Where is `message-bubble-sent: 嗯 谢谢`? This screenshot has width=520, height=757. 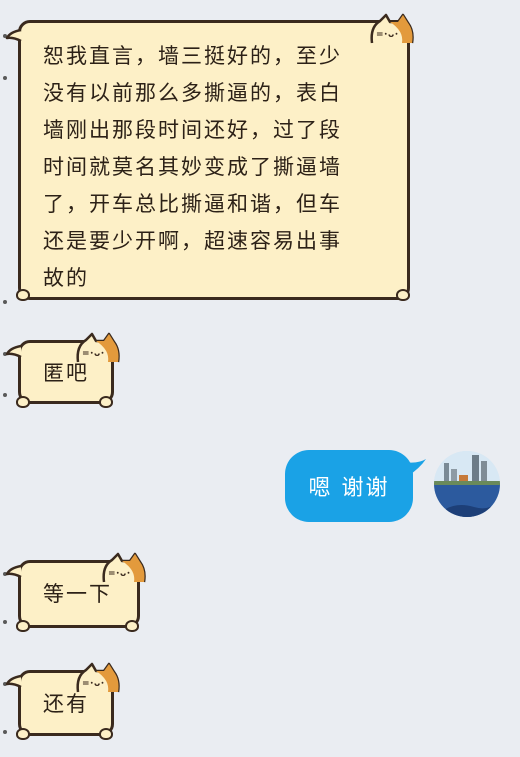 message-bubble-sent: 嗯 谢谢 is located at coordinates (349, 486).